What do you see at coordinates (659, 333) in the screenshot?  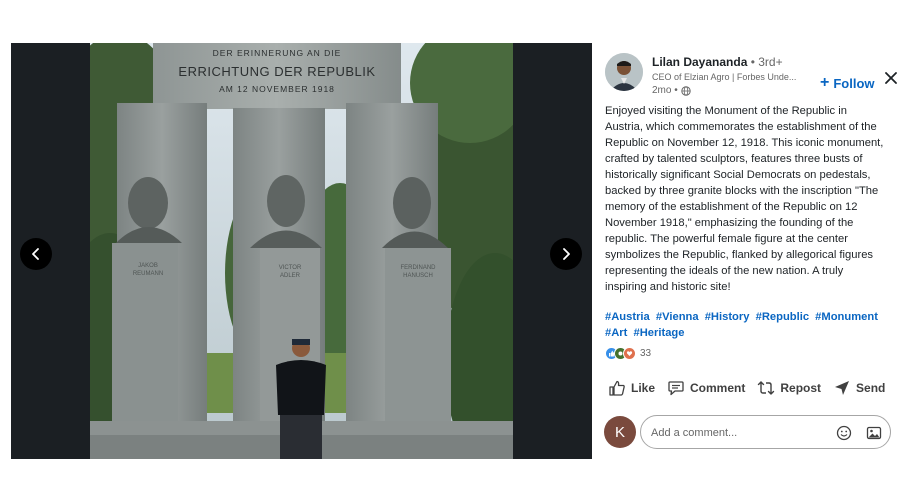 I see `hashtag-link: #Heritage` at bounding box center [659, 333].